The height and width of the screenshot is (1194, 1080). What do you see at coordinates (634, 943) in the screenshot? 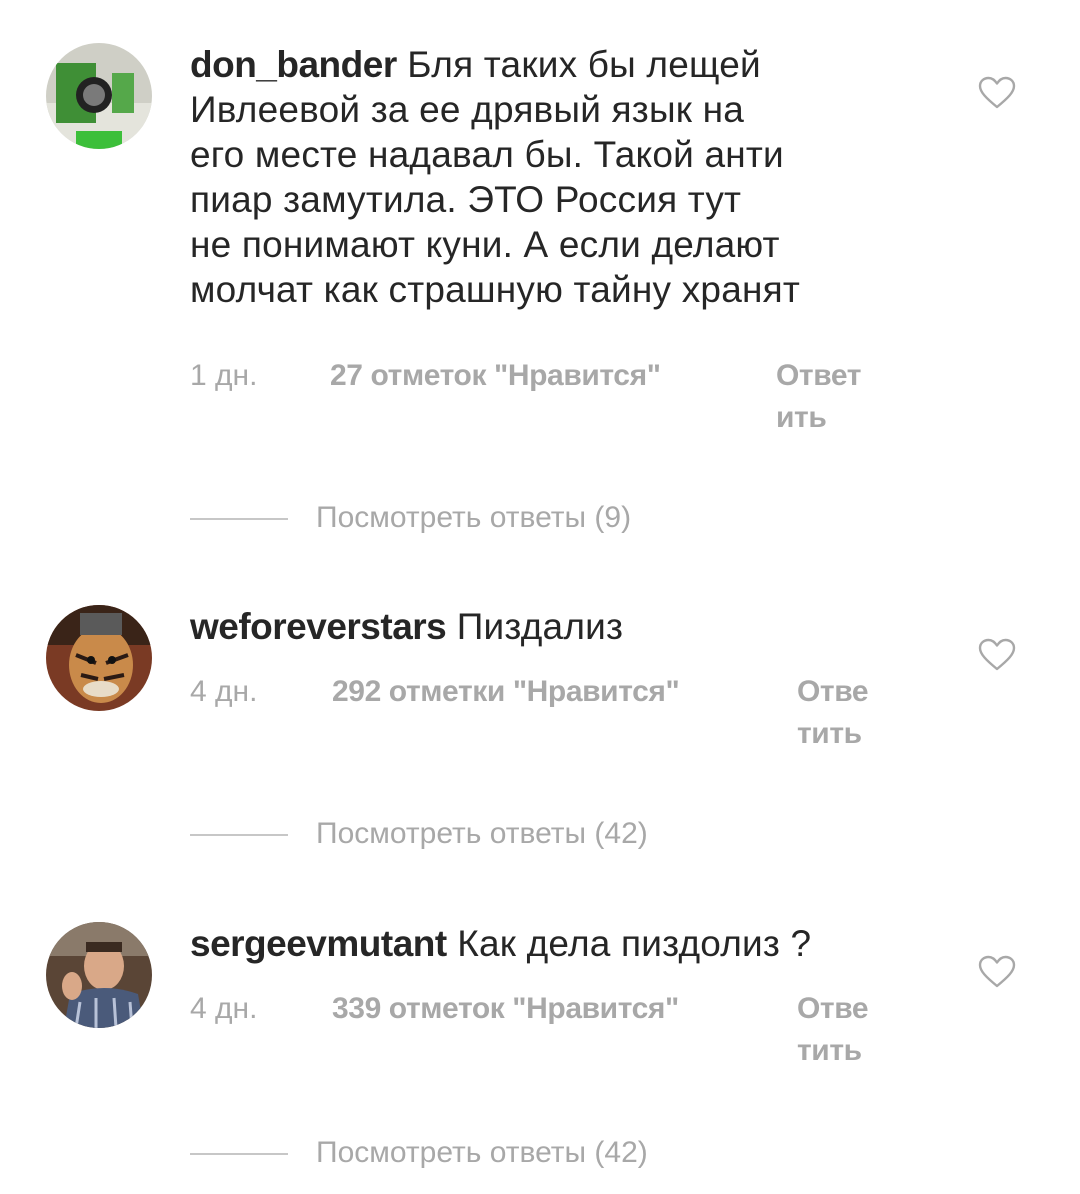
I see `comment-body-line: Как дела пиздолиз ?` at bounding box center [634, 943].